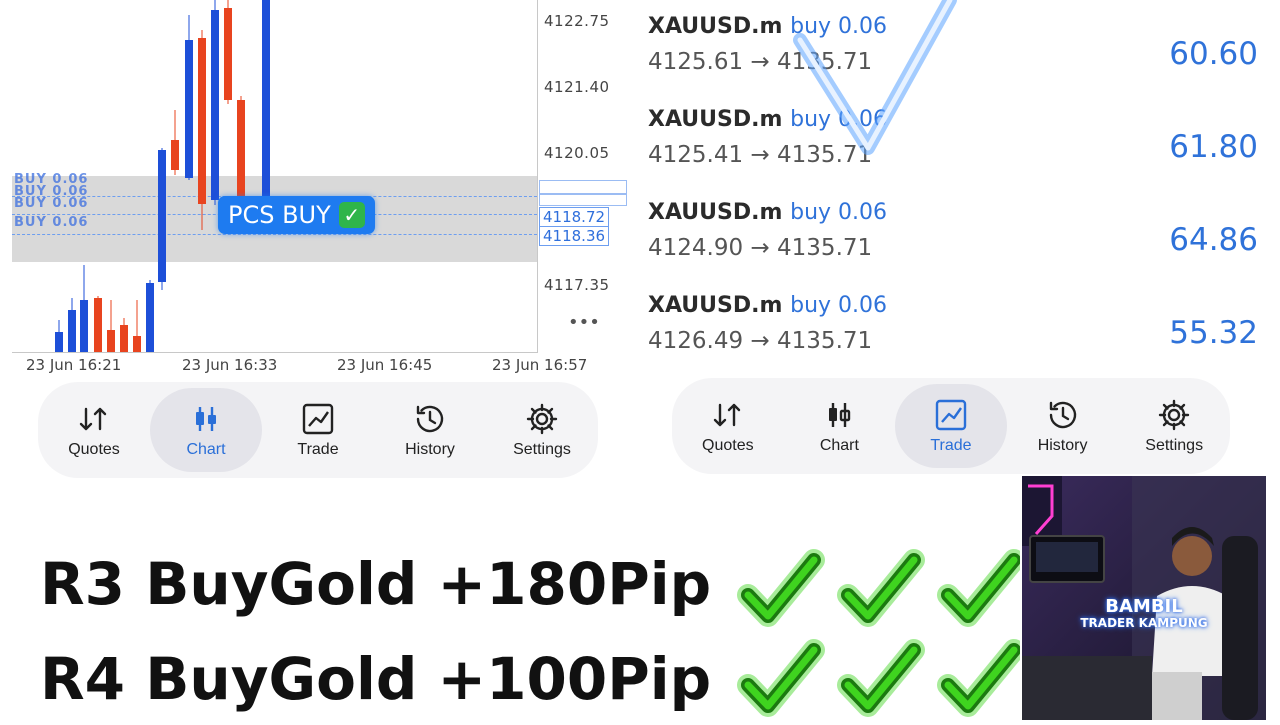 This screenshot has height=725, width=1280. I want to click on streamer-name: BAMBIL, so click(1144, 606).